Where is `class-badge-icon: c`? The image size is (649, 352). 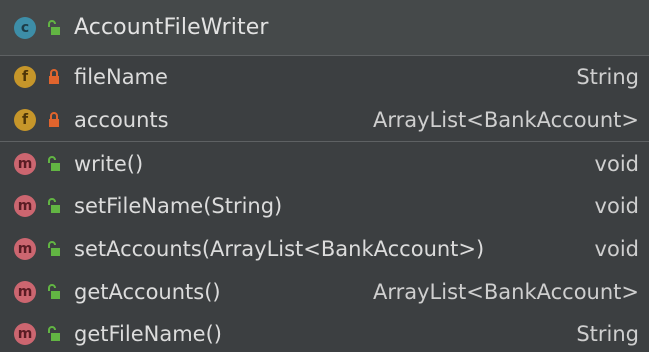
class-badge-icon: c is located at coordinates (25, 27).